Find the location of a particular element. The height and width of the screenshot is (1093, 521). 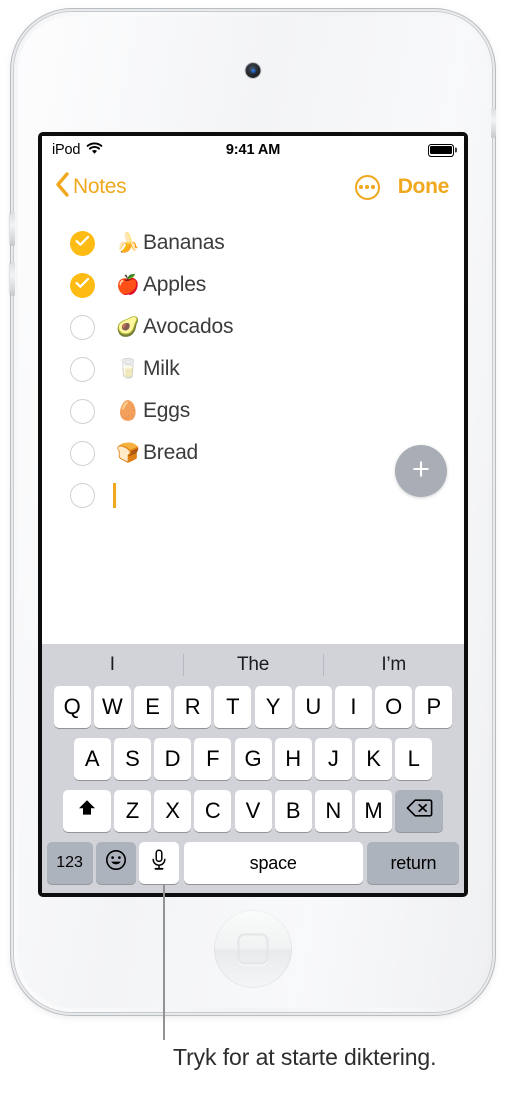

plus-icon is located at coordinates (421, 471).